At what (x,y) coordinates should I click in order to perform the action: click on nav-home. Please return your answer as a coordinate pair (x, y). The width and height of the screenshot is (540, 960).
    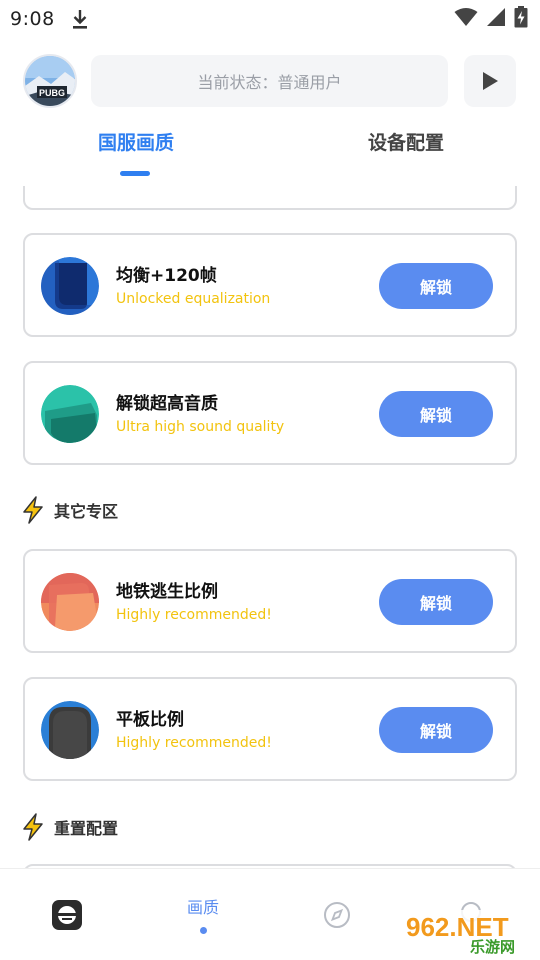
    Looking at the image, I should click on (67, 914).